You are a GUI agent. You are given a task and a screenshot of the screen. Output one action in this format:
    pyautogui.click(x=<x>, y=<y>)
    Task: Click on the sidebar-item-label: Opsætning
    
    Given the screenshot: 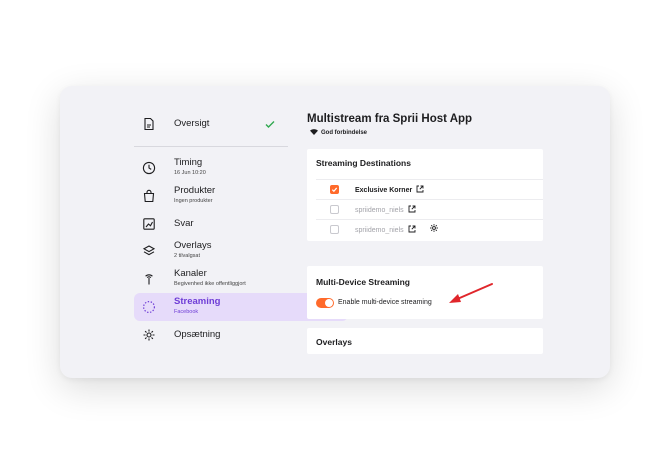 What is the action you would take?
    pyautogui.click(x=197, y=334)
    